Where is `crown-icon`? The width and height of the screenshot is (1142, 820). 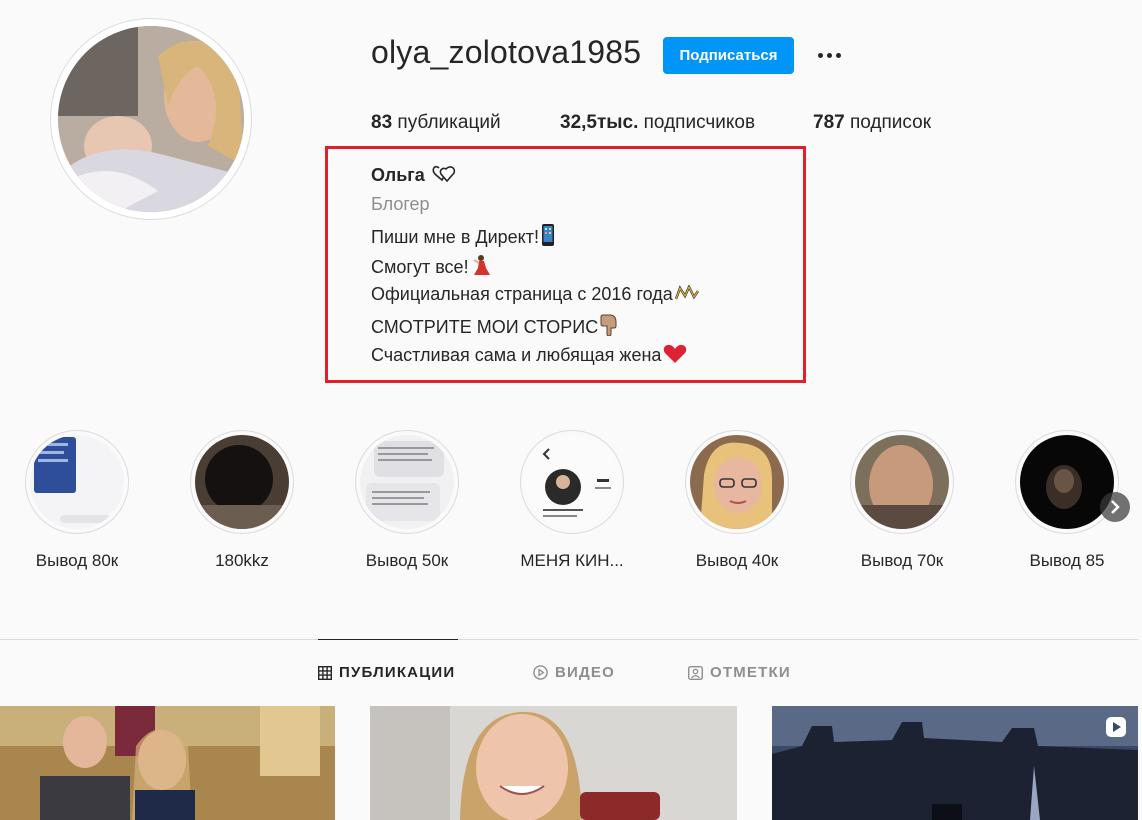 crown-icon is located at coordinates (686, 296).